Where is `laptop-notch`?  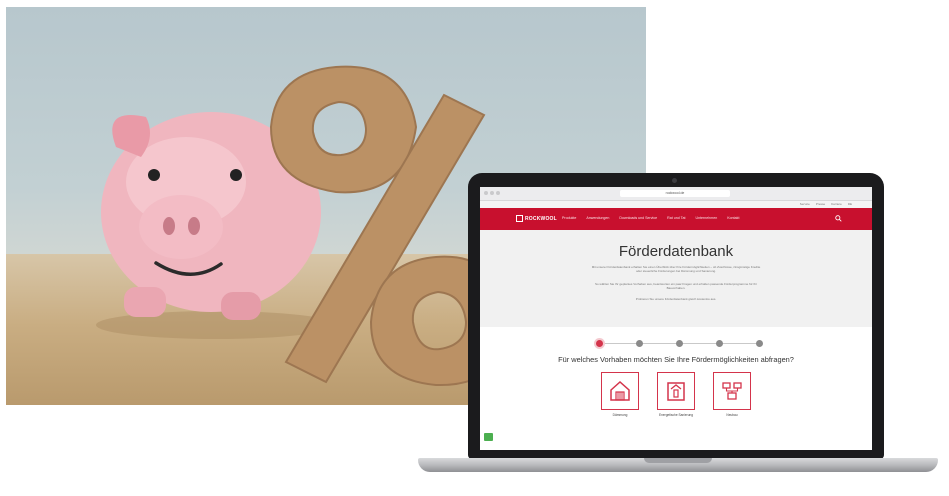
laptop-notch is located at coordinates (678, 460).